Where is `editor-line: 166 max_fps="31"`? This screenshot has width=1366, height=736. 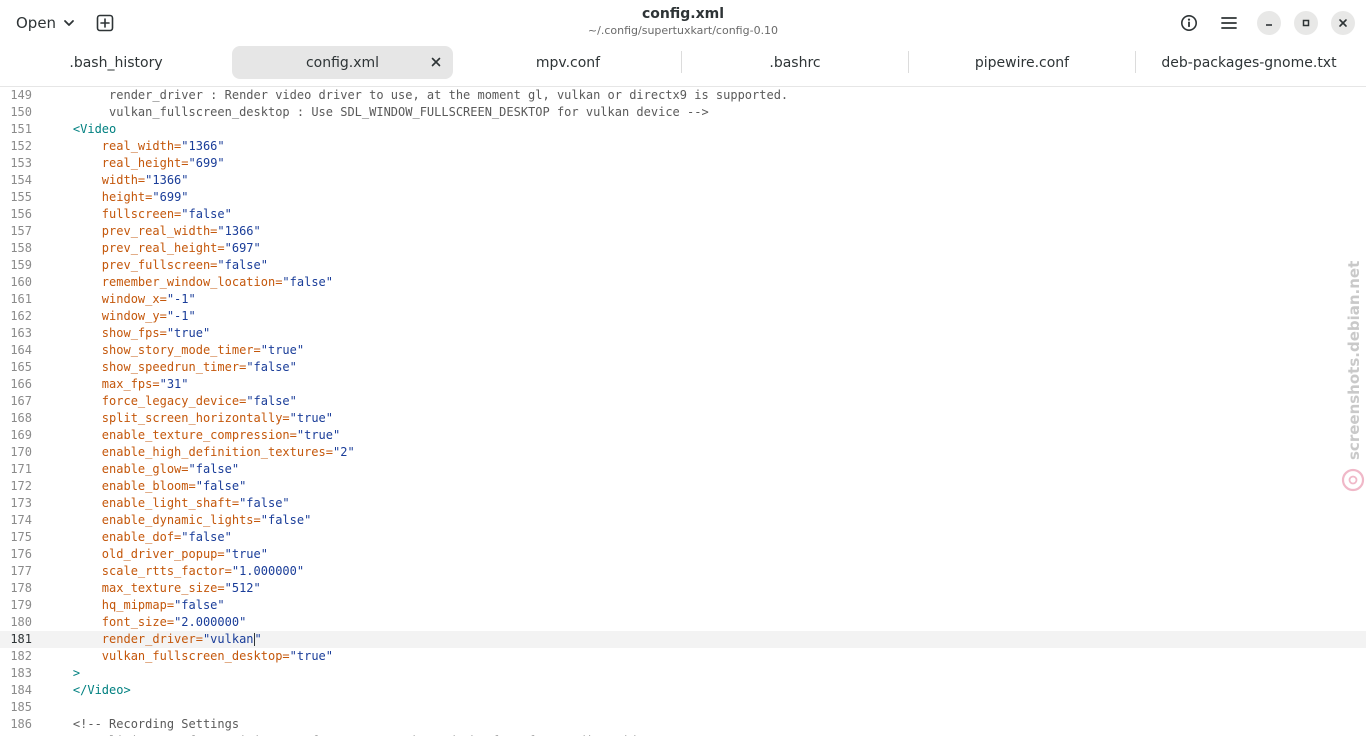 editor-line: 166 max_fps="31" is located at coordinates (683, 384).